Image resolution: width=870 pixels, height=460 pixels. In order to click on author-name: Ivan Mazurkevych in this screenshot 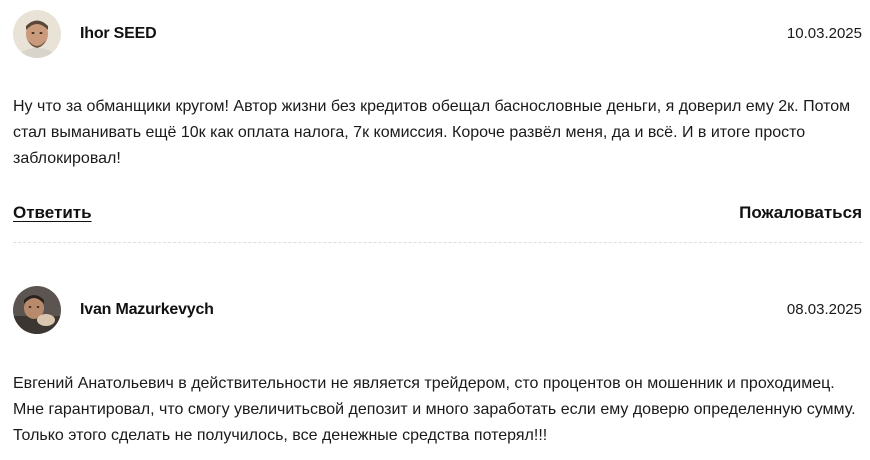, I will do `click(147, 309)`.